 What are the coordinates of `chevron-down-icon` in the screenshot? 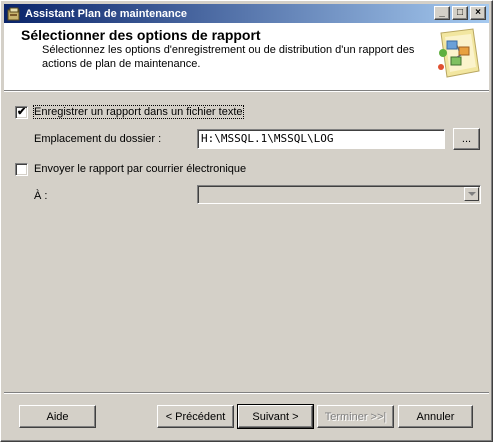 It's located at (471, 194).